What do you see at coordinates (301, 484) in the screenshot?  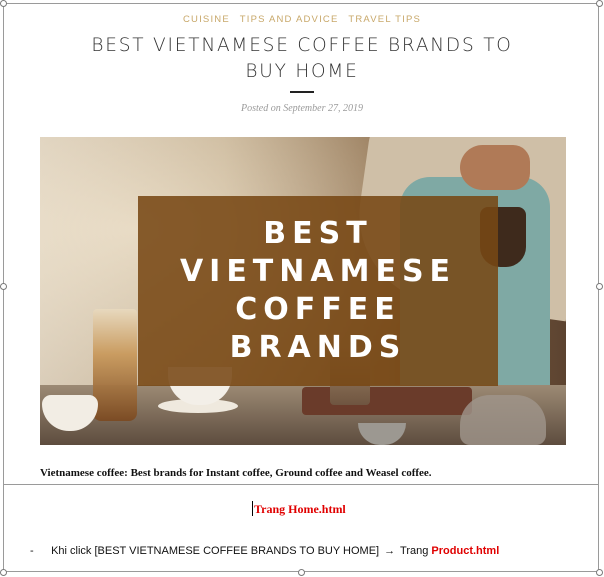 I see `section-divider` at bounding box center [301, 484].